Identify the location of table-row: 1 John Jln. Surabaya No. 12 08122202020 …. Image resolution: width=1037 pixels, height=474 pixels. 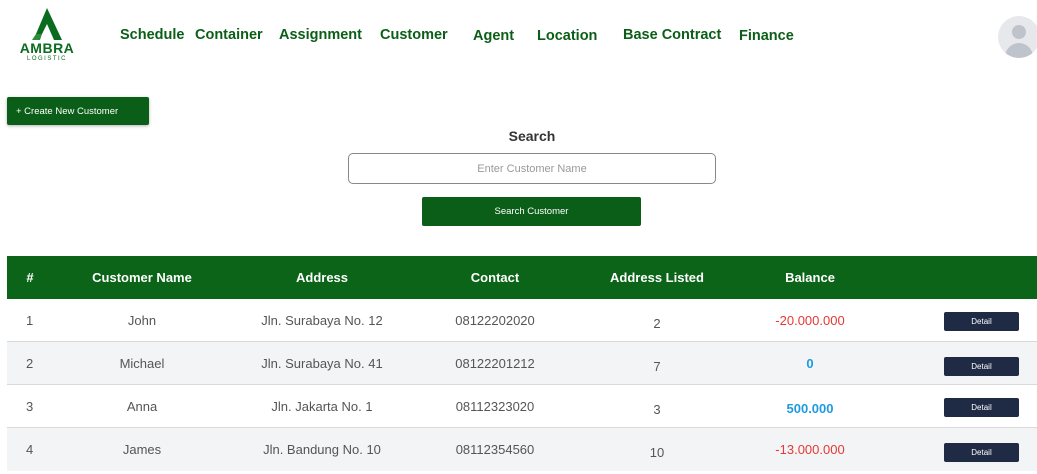
(522, 320).